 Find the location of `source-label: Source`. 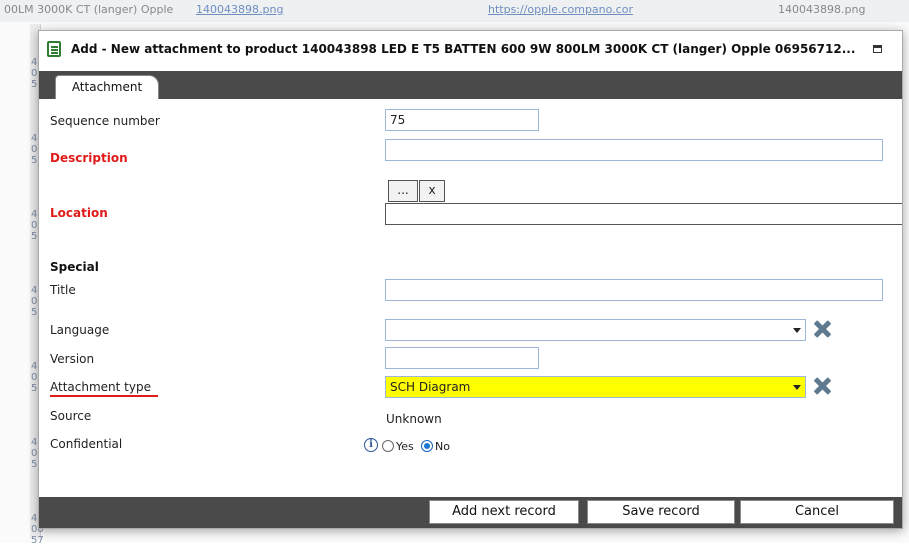

source-label: Source is located at coordinates (71, 416).